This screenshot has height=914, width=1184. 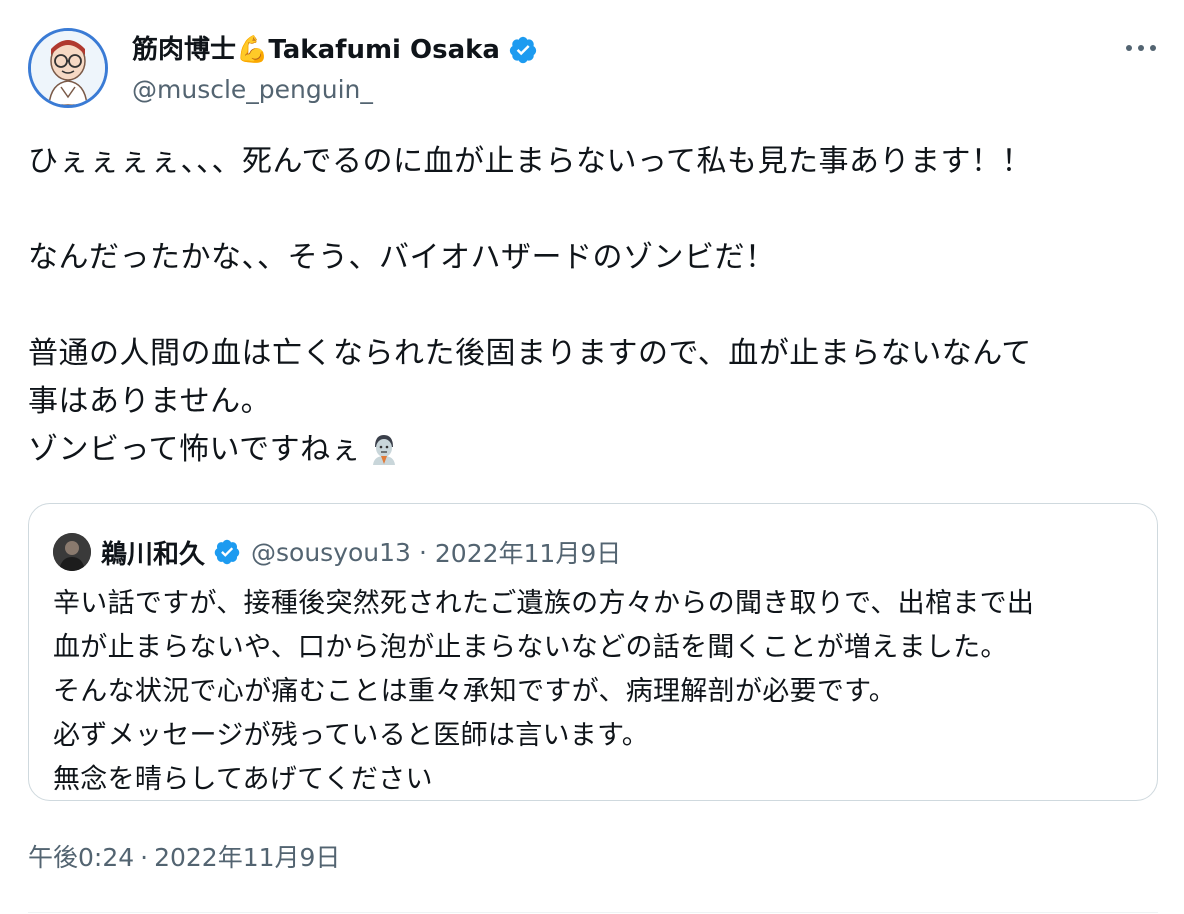 I want to click on more-options-icon, so click(x=1141, y=48).